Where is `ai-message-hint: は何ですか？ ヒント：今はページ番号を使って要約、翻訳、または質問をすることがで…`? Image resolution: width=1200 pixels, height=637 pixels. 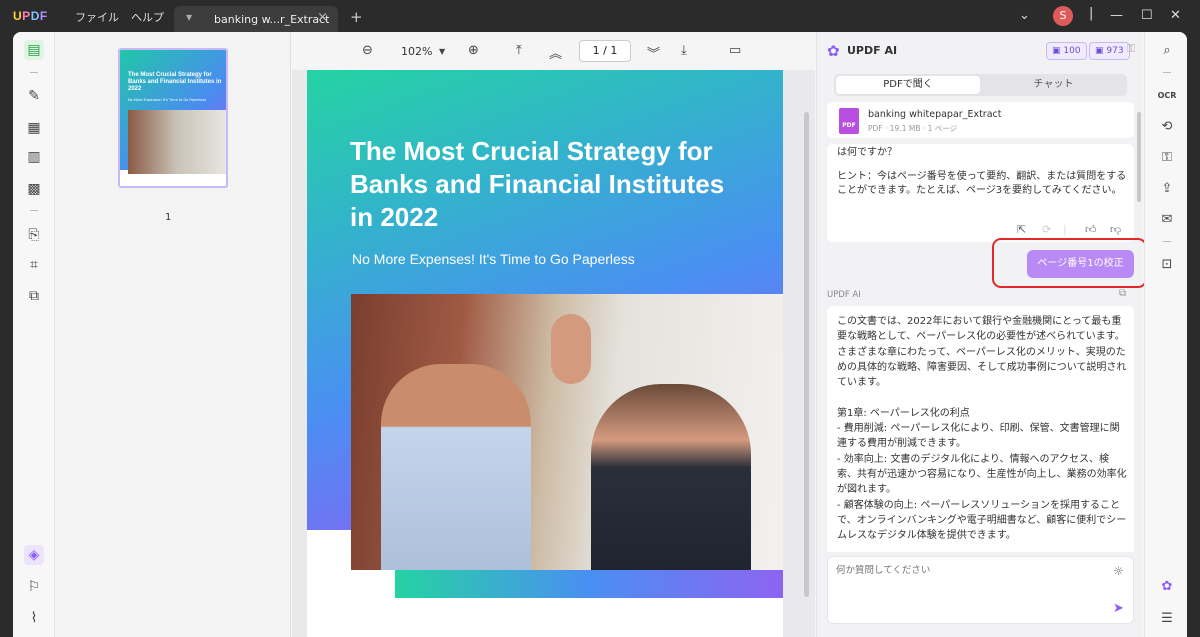
ai-message-hint: は何ですか？ ヒント：今はページ番号を使って要約、翻訳、または質問をすることがで… is located at coordinates (980, 193).